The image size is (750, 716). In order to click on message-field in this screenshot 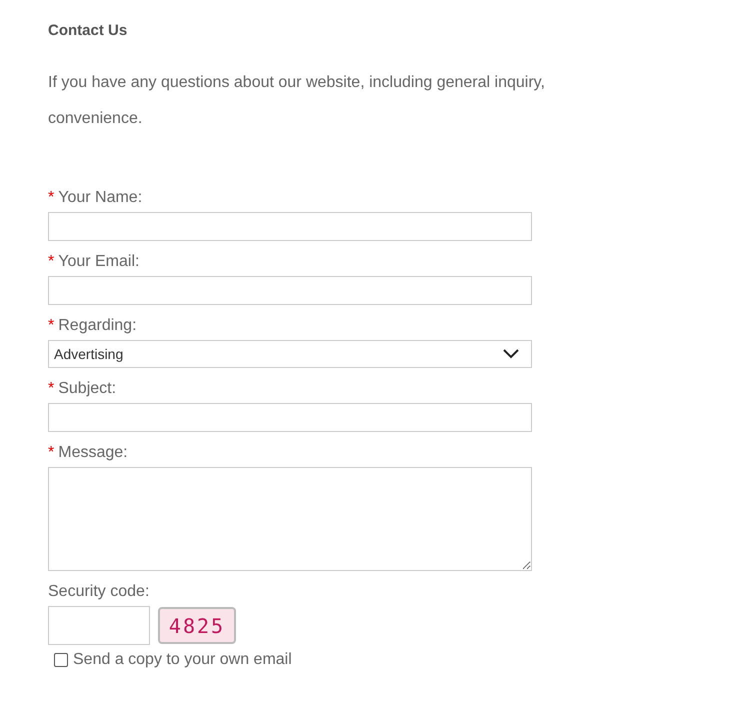, I will do `click(290, 519)`.